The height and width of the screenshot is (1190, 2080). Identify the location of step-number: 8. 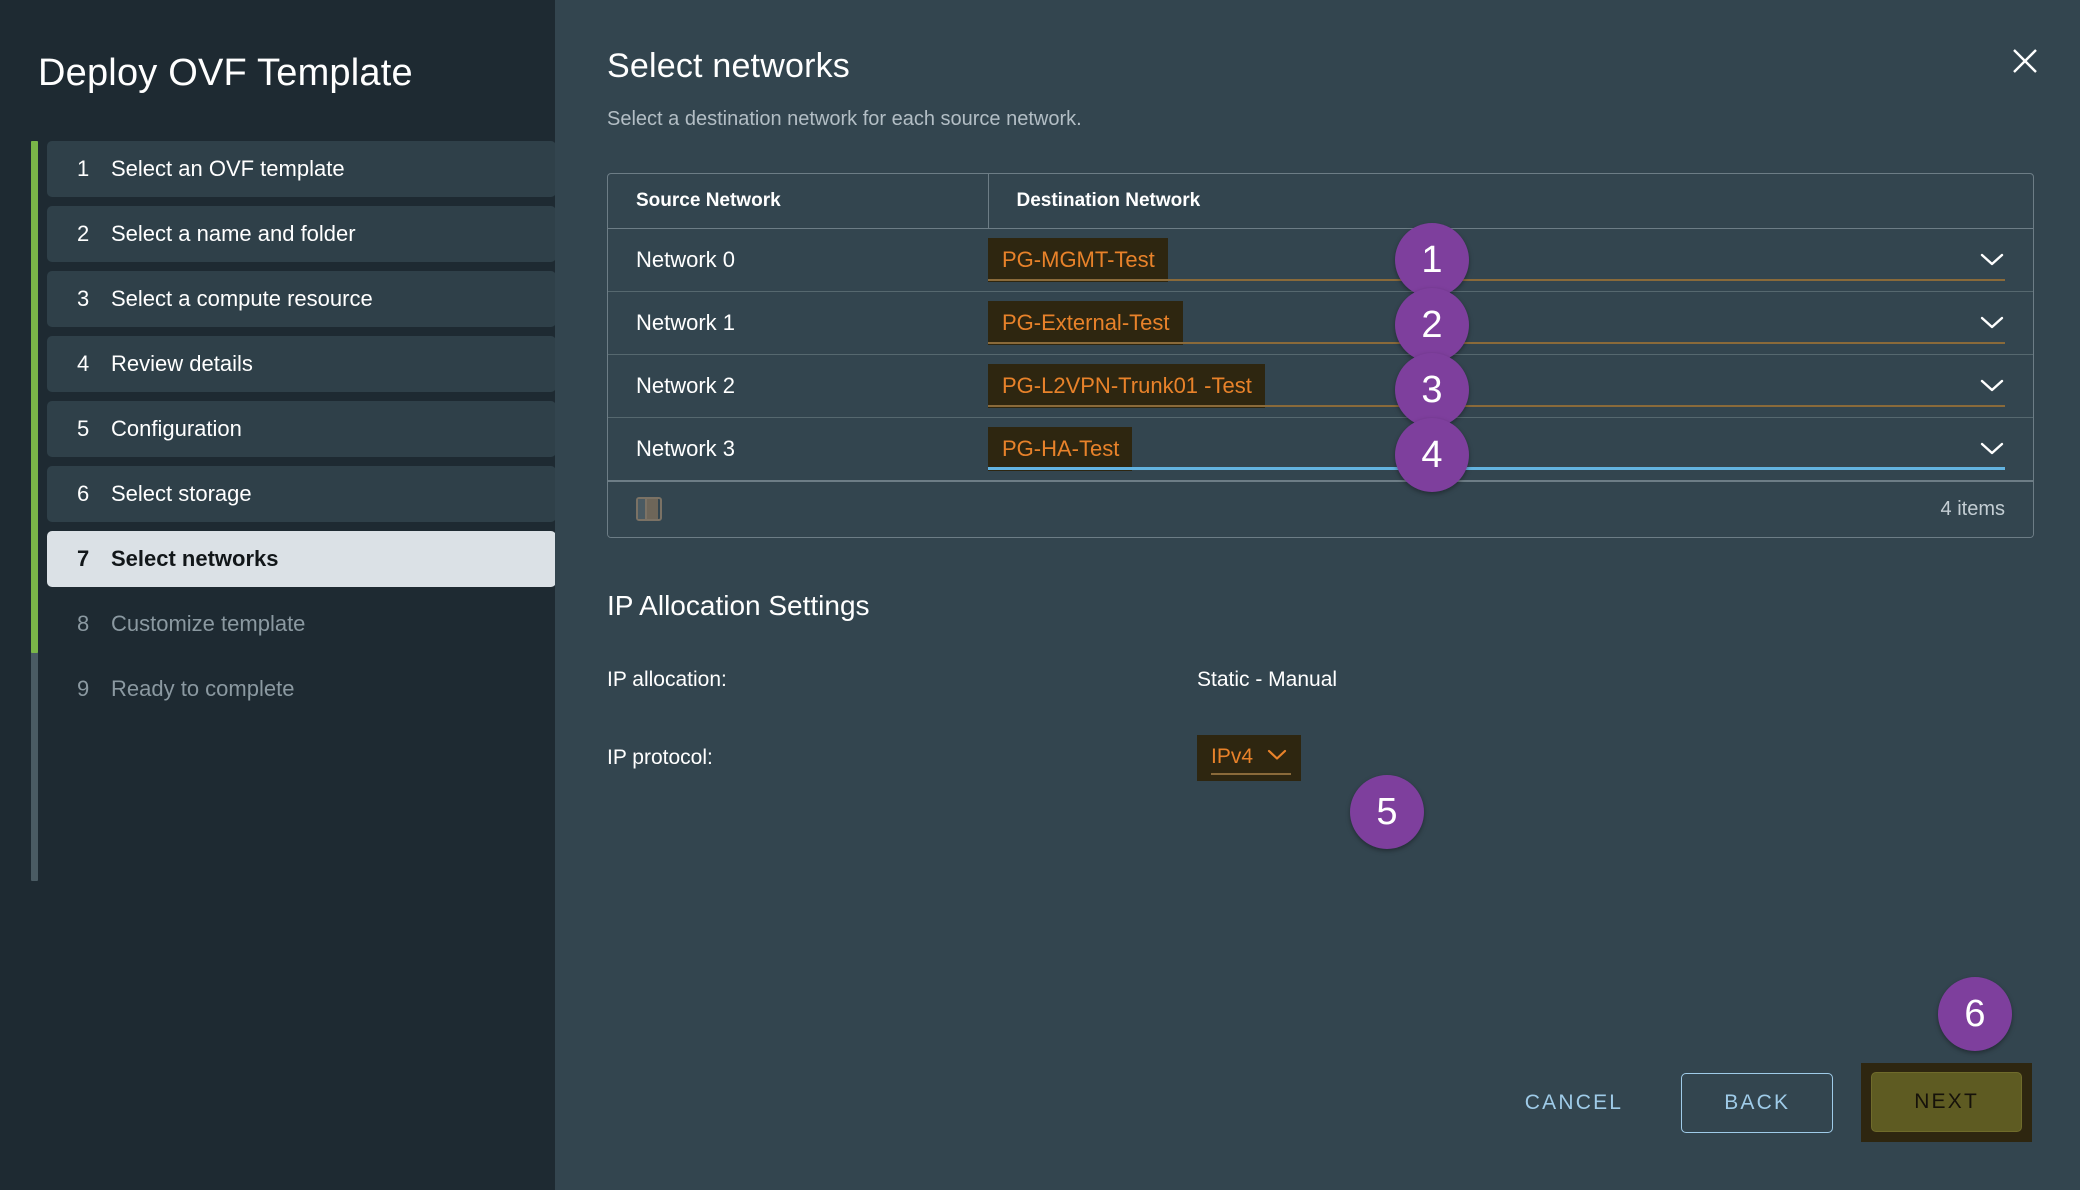
(83, 623).